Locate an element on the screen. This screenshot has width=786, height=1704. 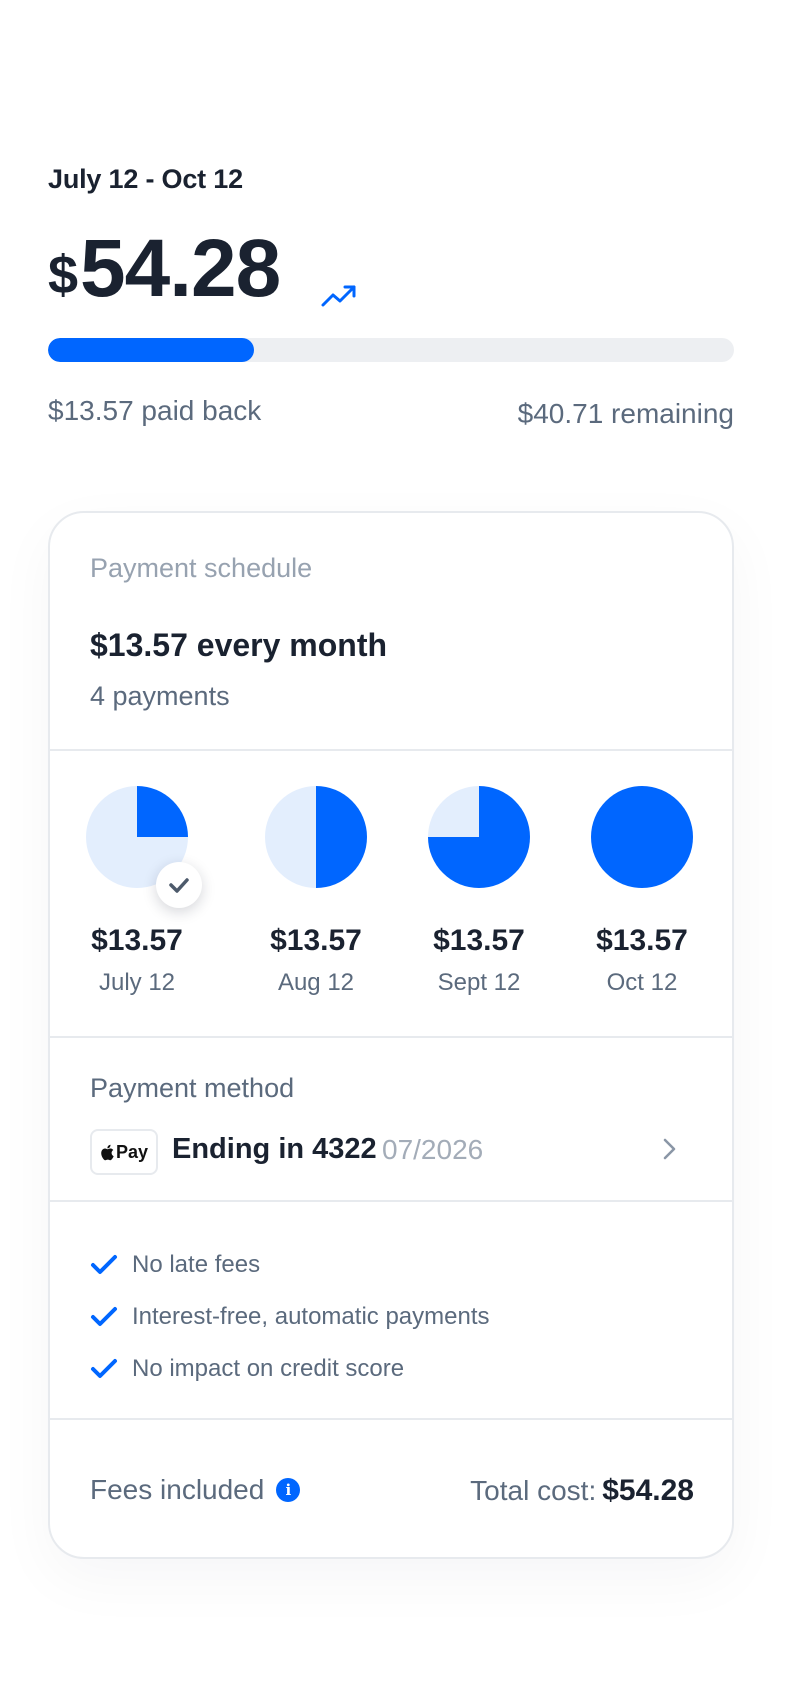
chevron-right-icon is located at coordinates (670, 1149).